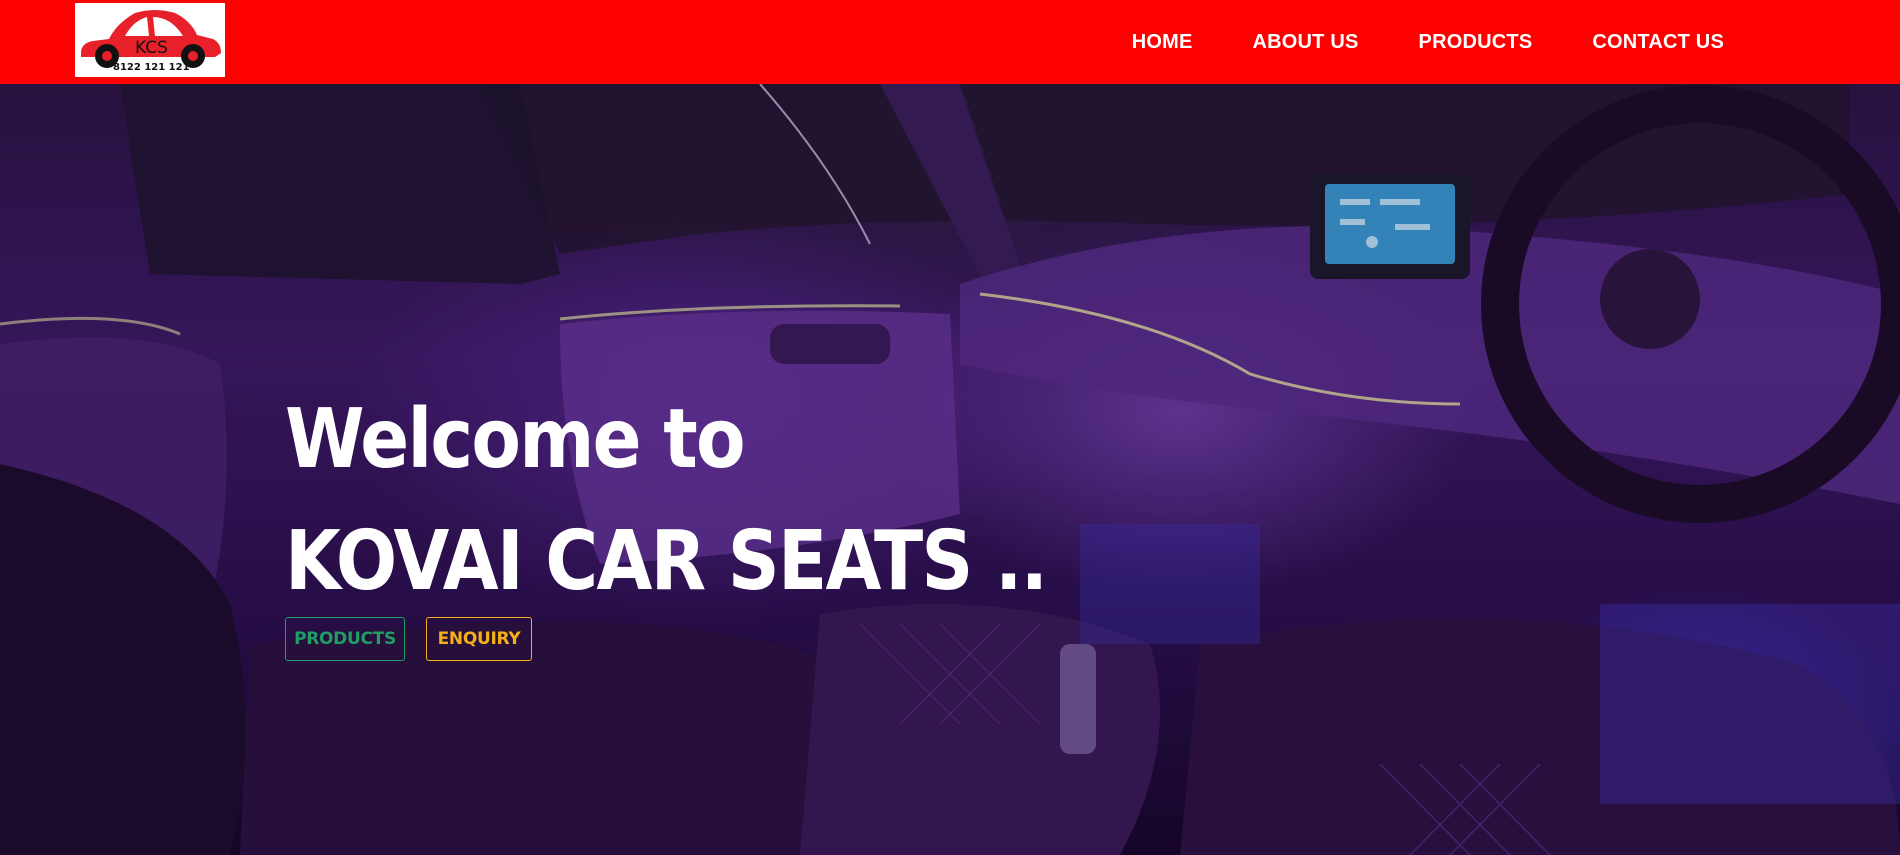 The width and height of the screenshot is (1900, 855). What do you see at coordinates (1658, 42) in the screenshot?
I see `nav-contact-us: CONTACT US` at bounding box center [1658, 42].